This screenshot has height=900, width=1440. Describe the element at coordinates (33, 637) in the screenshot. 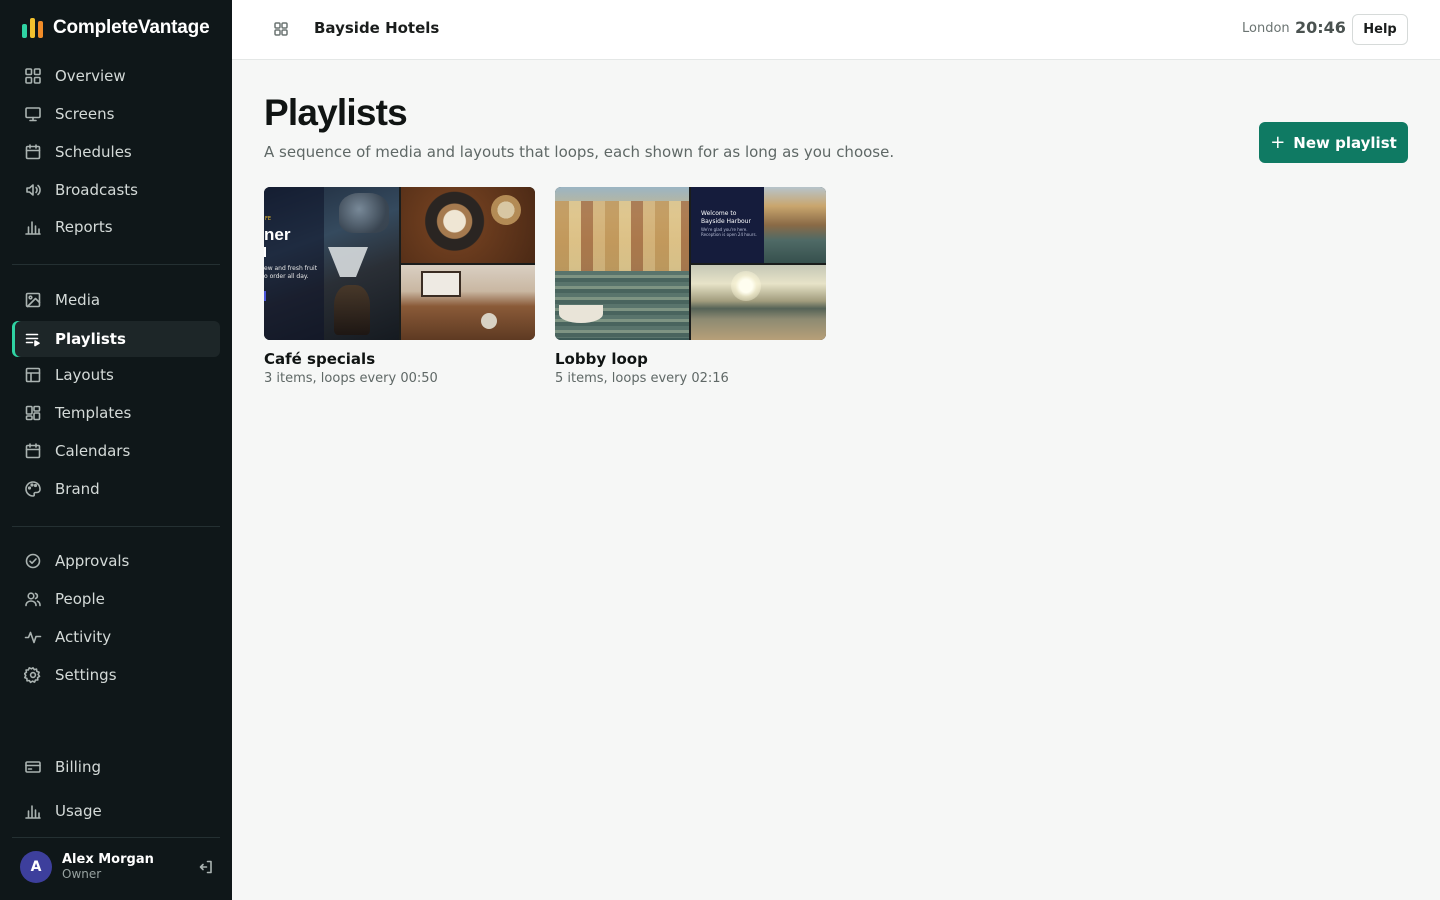

I see `activity-icon` at that location.